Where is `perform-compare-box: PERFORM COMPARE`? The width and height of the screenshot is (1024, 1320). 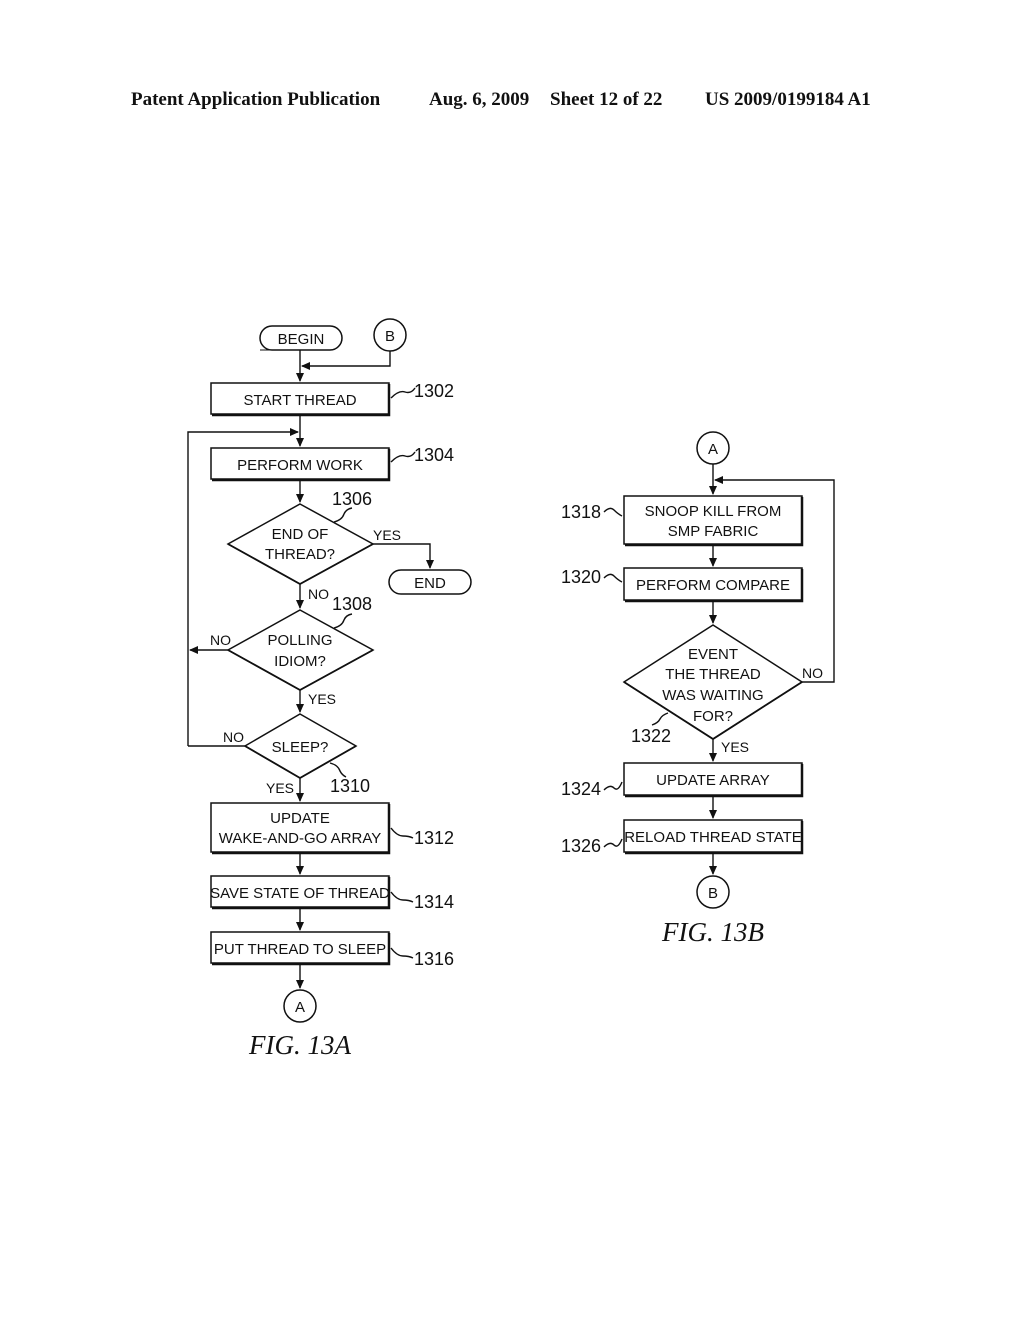
perform-compare-box: PERFORM COMPARE is located at coordinates (713, 585).